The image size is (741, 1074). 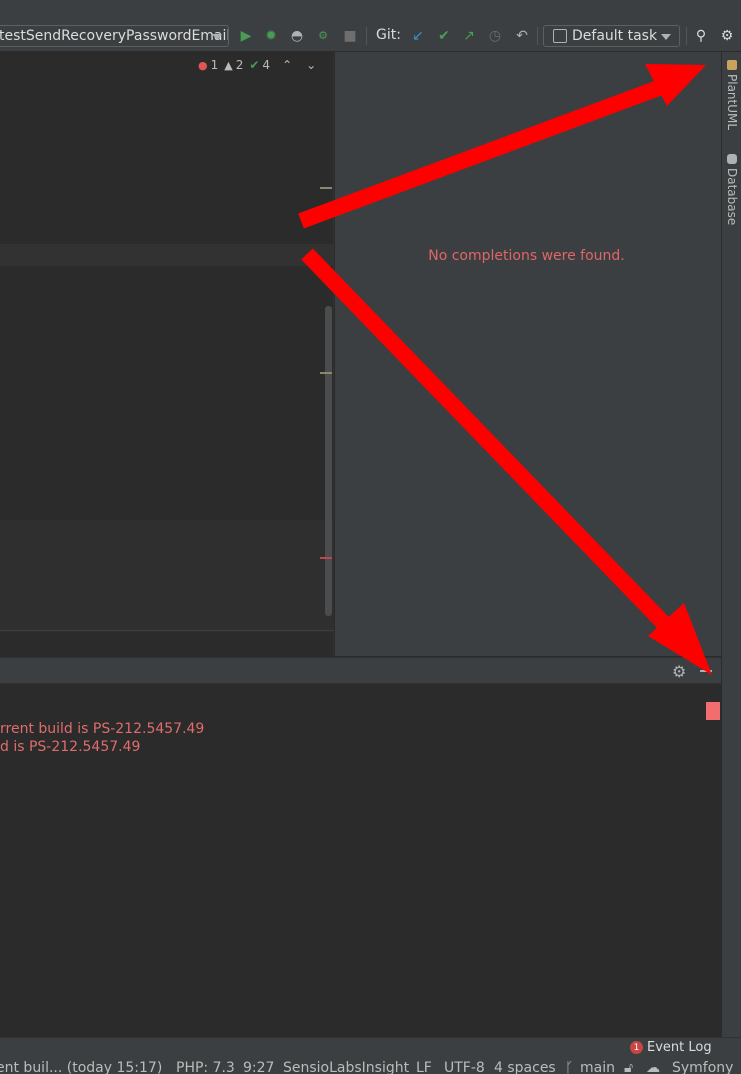 I want to click on sensiolabs-insight: SensioLabsInsight, so click(x=346, y=1067).